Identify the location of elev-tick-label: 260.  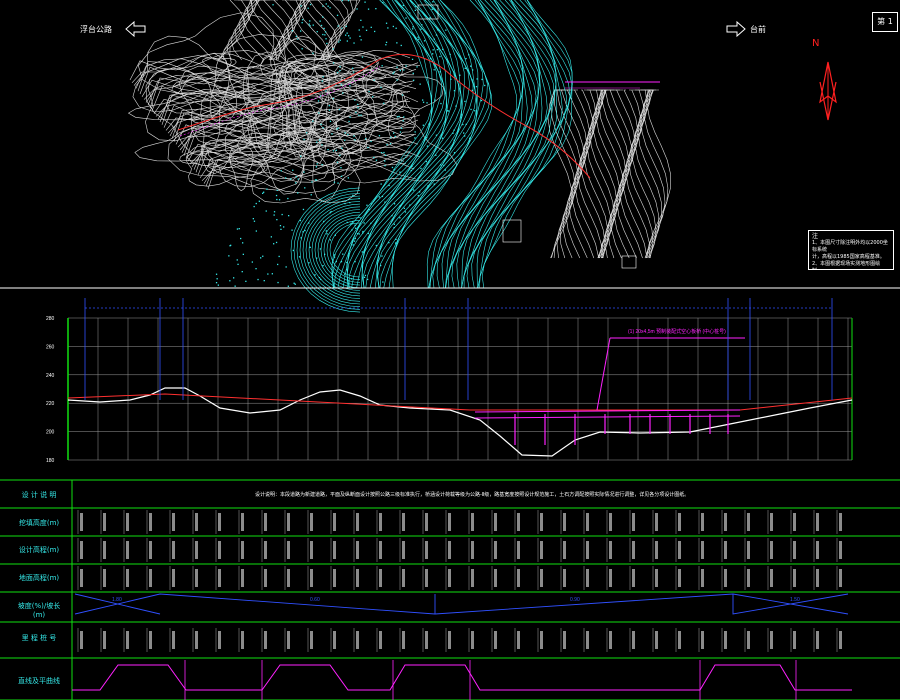
(50, 347).